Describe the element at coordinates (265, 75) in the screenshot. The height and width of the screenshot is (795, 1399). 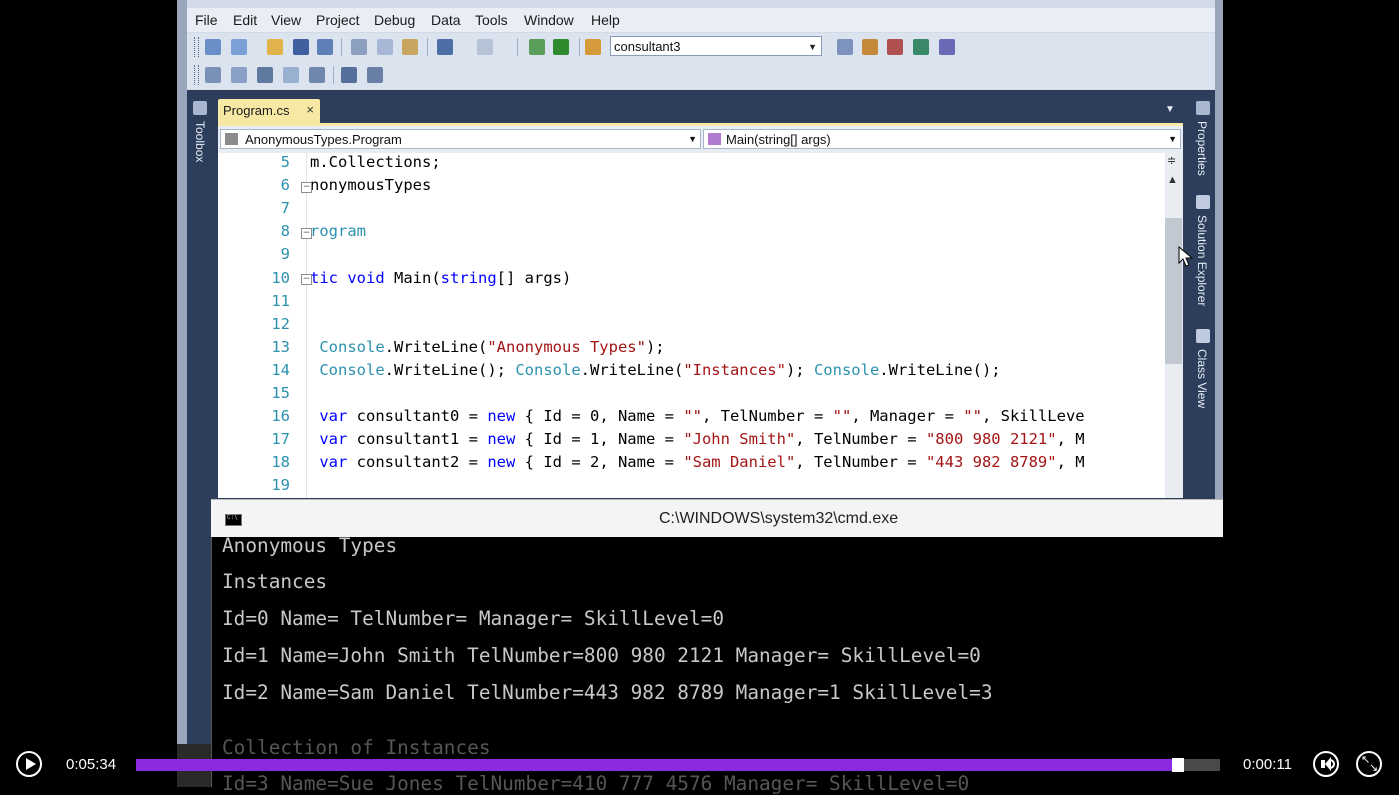
I see `parameter-info-icon` at that location.